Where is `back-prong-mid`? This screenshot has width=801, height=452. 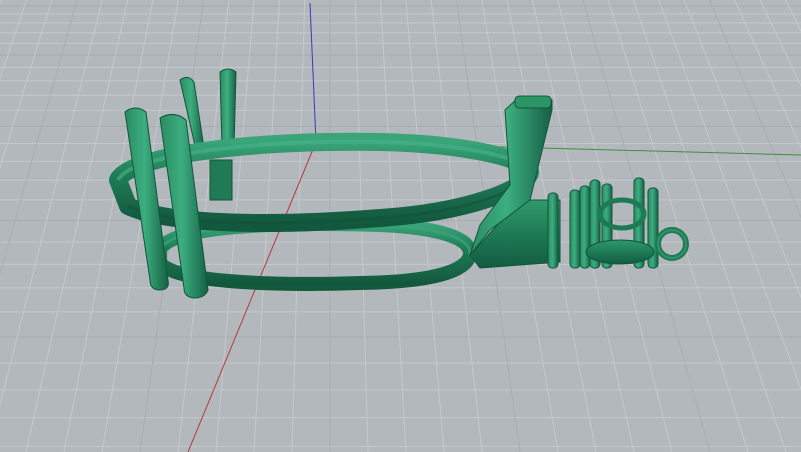
back-prong-mid is located at coordinates (228, 108).